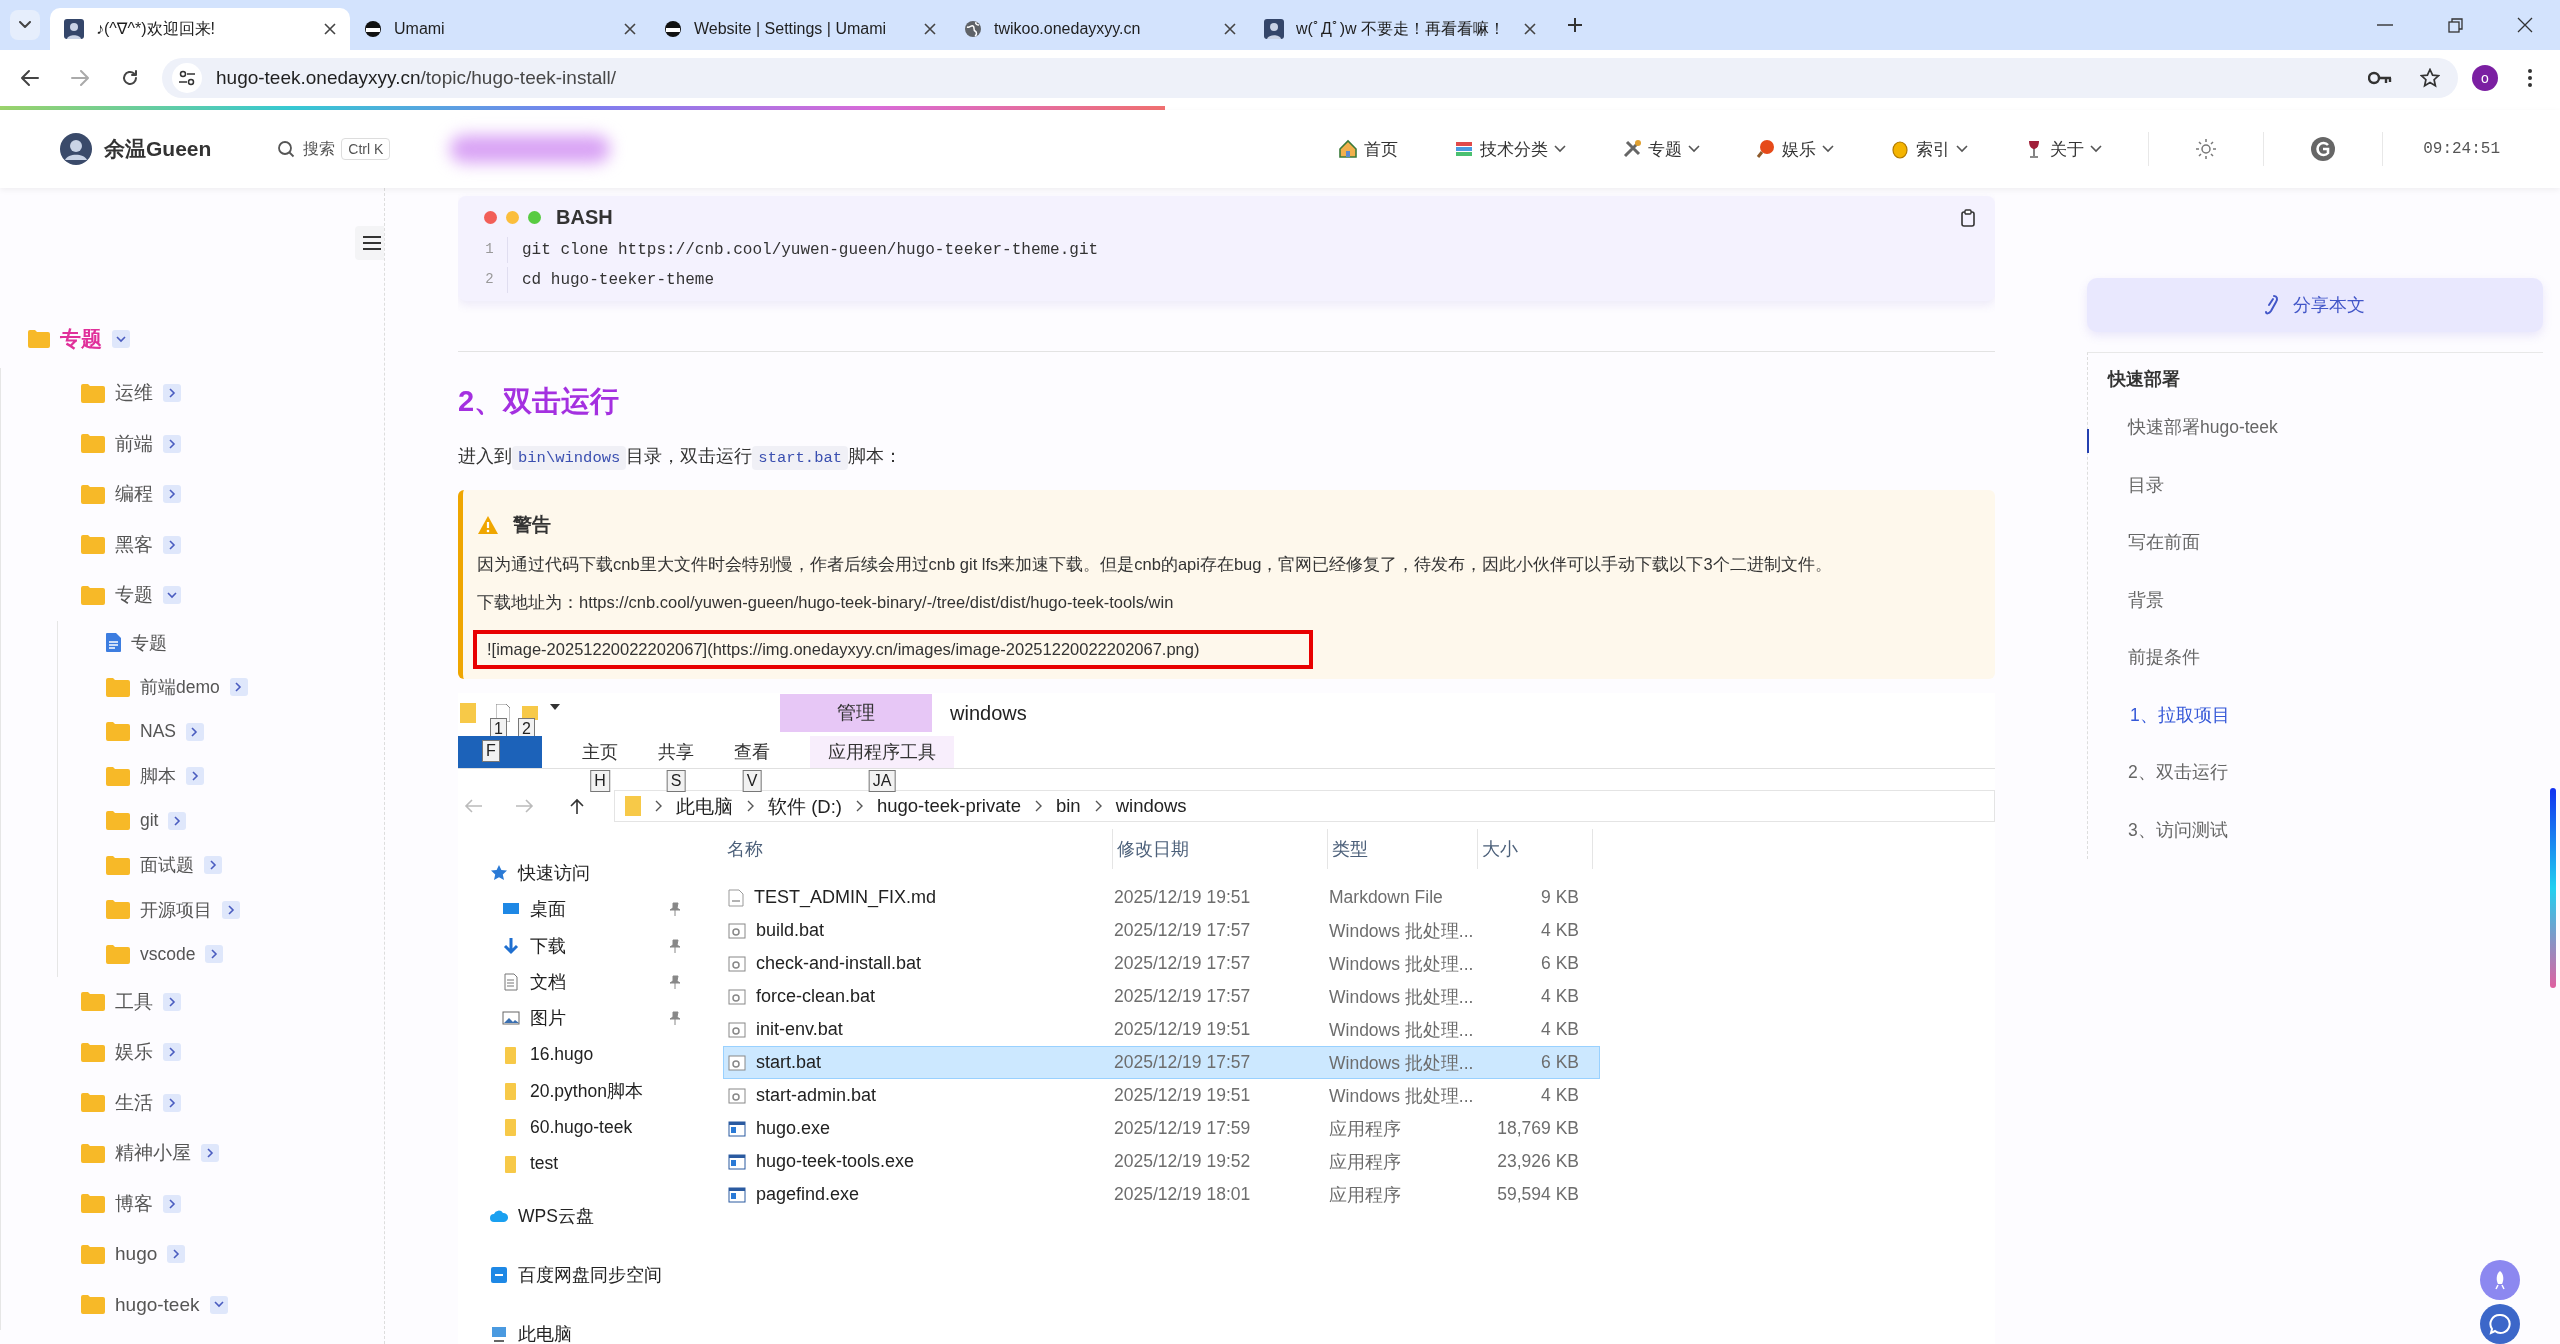 The image size is (2560, 1344). What do you see at coordinates (2158, 773) in the screenshot?
I see `toc-link: 2、双击运行` at bounding box center [2158, 773].